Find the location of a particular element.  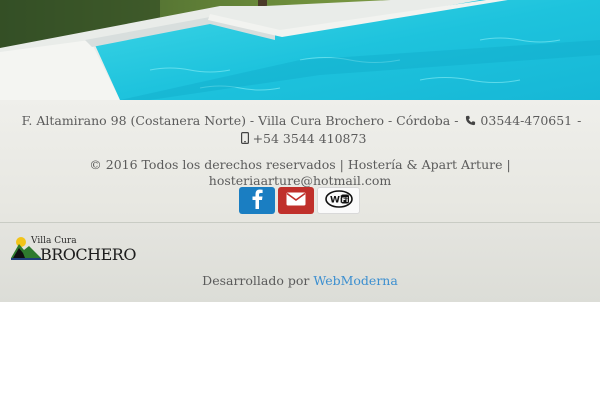

envelope-icon is located at coordinates (296, 200).